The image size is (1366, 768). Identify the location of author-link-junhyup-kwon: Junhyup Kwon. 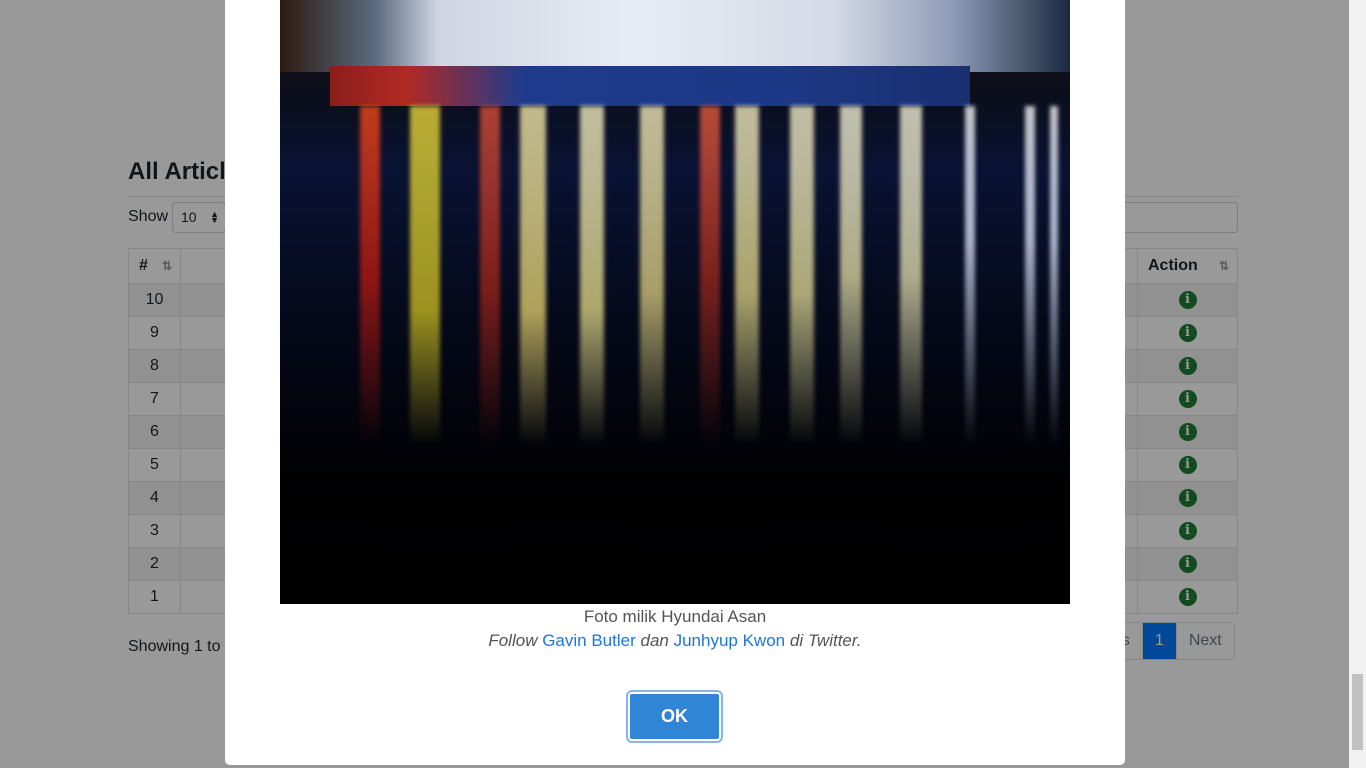
(730, 640).